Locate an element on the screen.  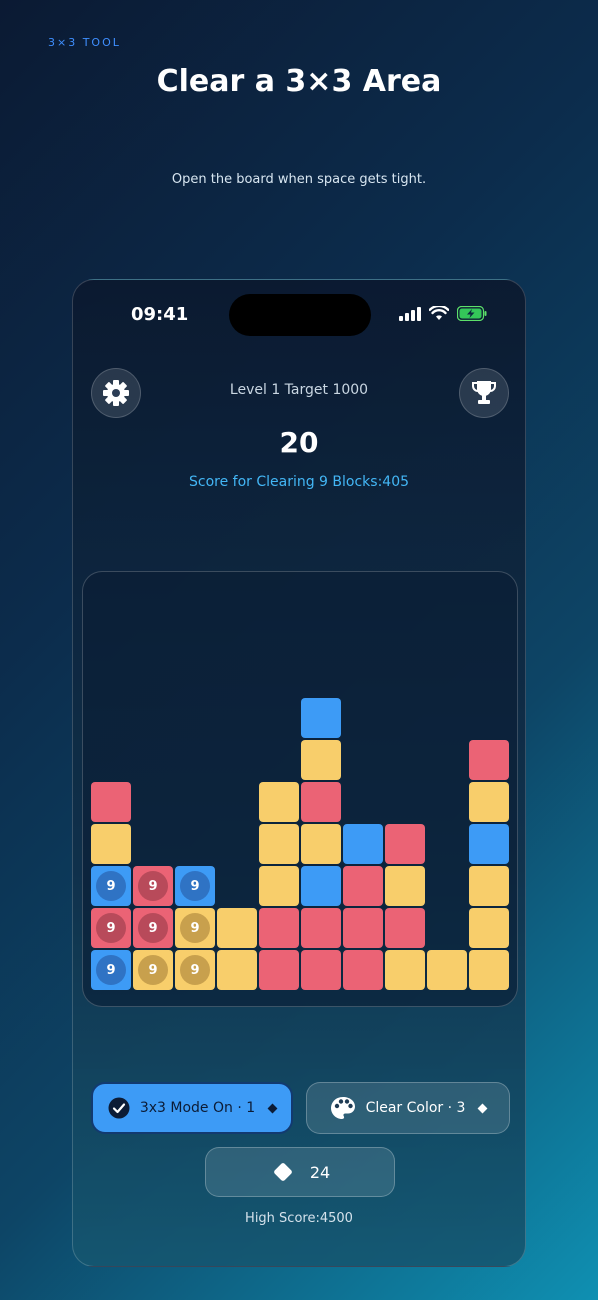
signal-icon is located at coordinates (410, 313).